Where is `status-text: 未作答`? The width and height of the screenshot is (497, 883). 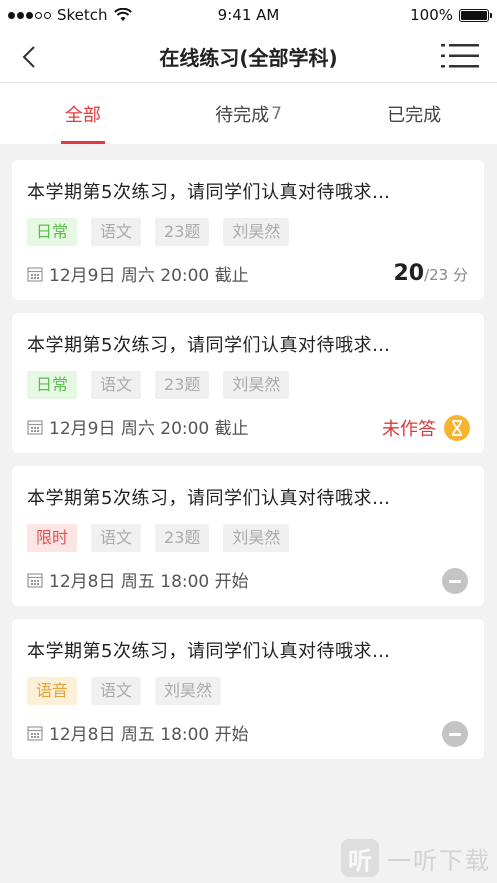
status-text: 未作答 is located at coordinates (409, 429).